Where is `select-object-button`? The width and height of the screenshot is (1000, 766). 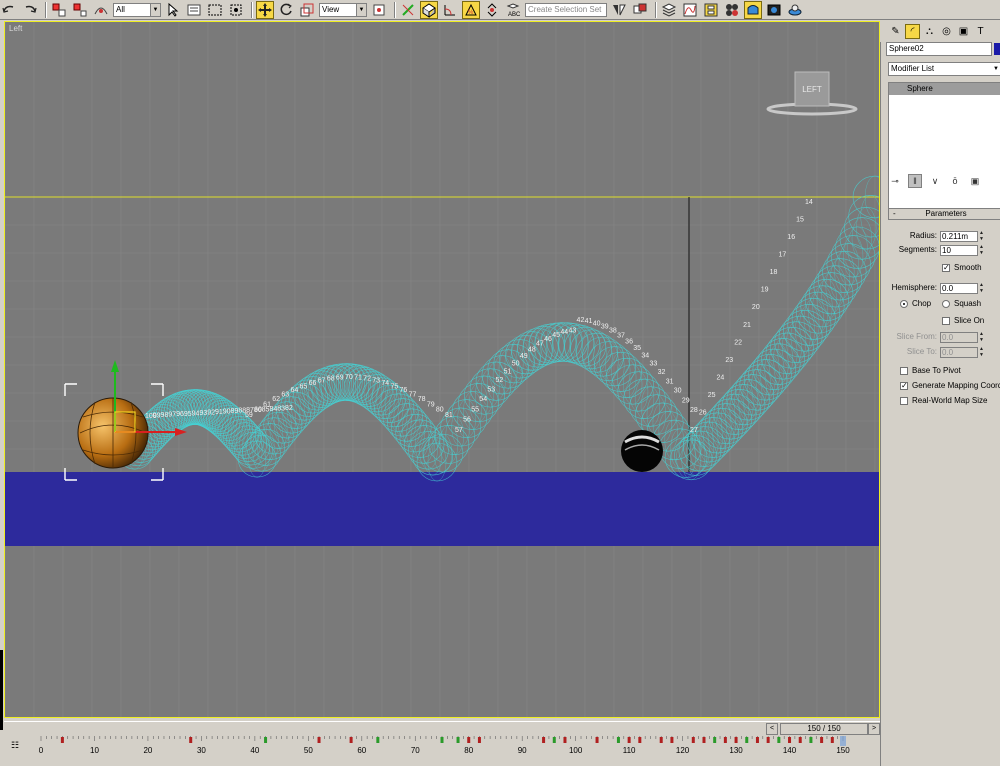 select-object-button is located at coordinates (173, 10).